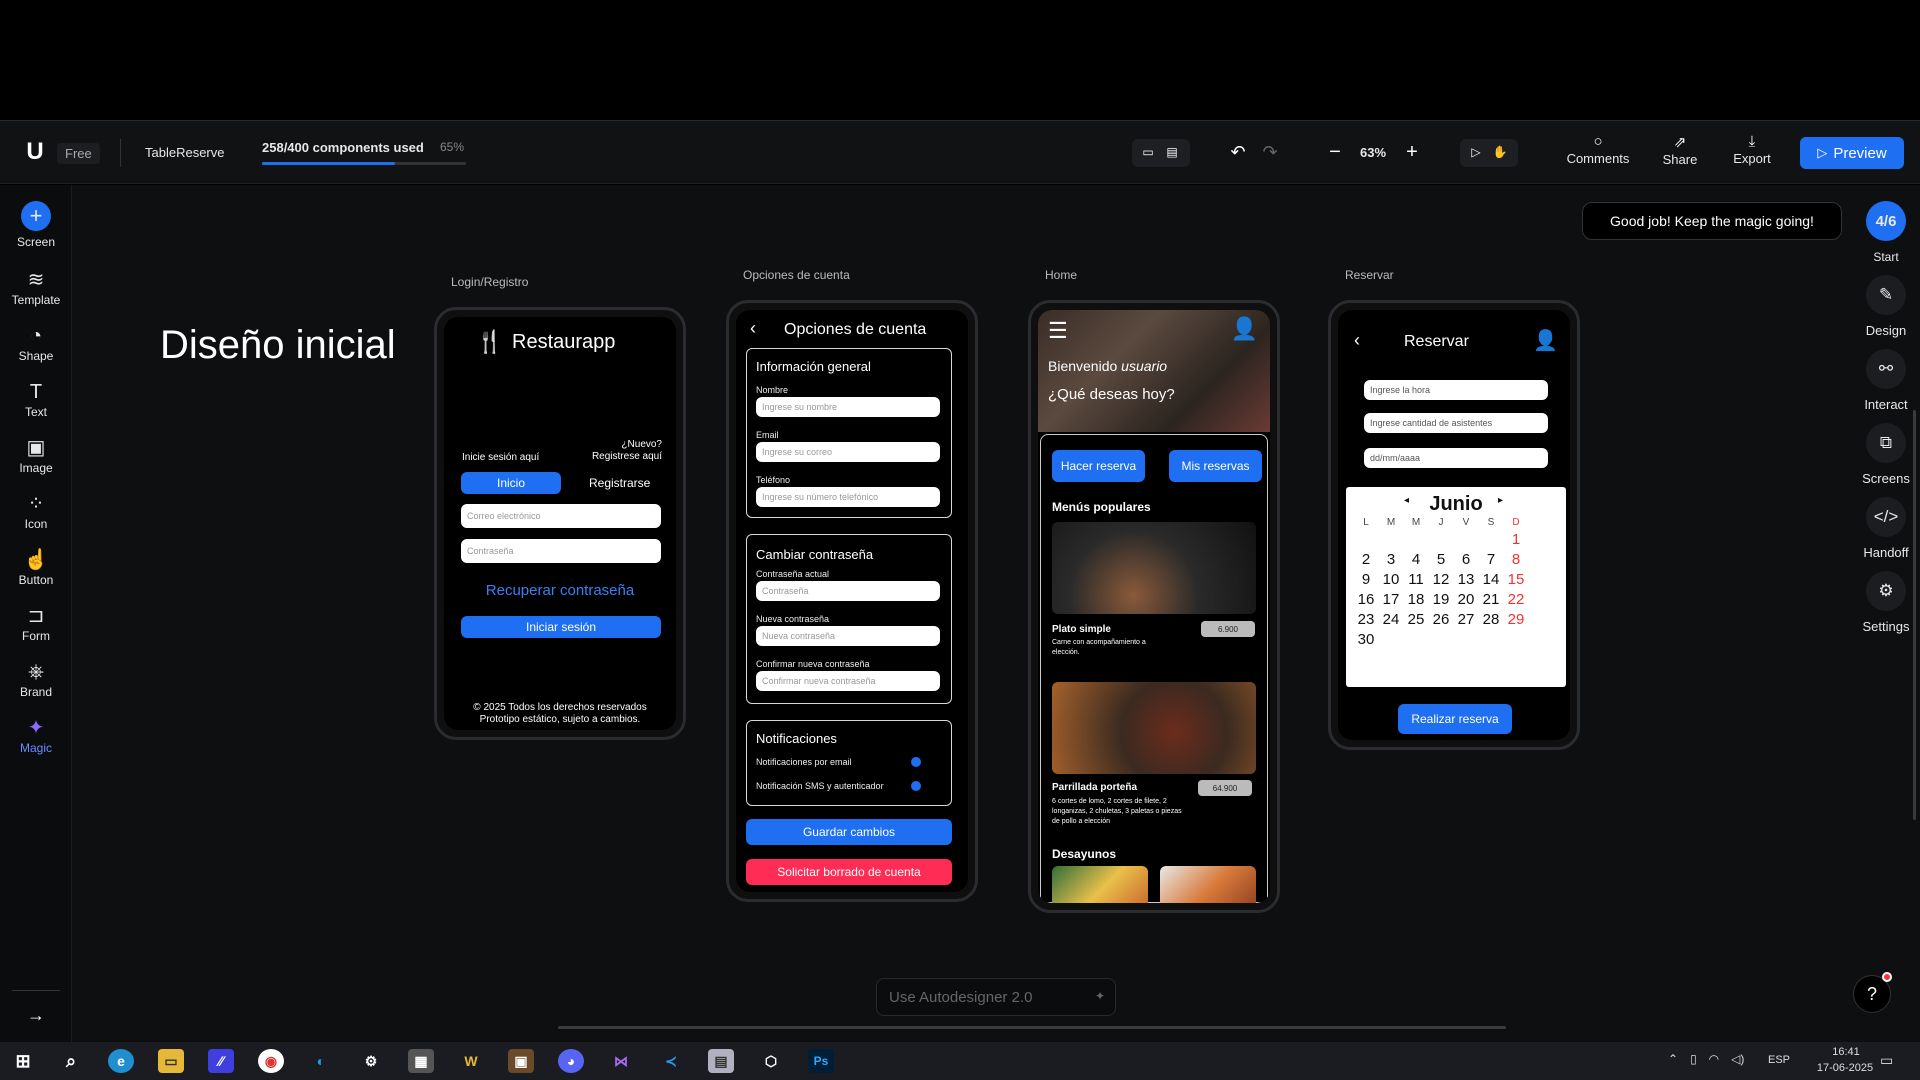  I want to click on undo-icon: ↶, so click(1238, 152).